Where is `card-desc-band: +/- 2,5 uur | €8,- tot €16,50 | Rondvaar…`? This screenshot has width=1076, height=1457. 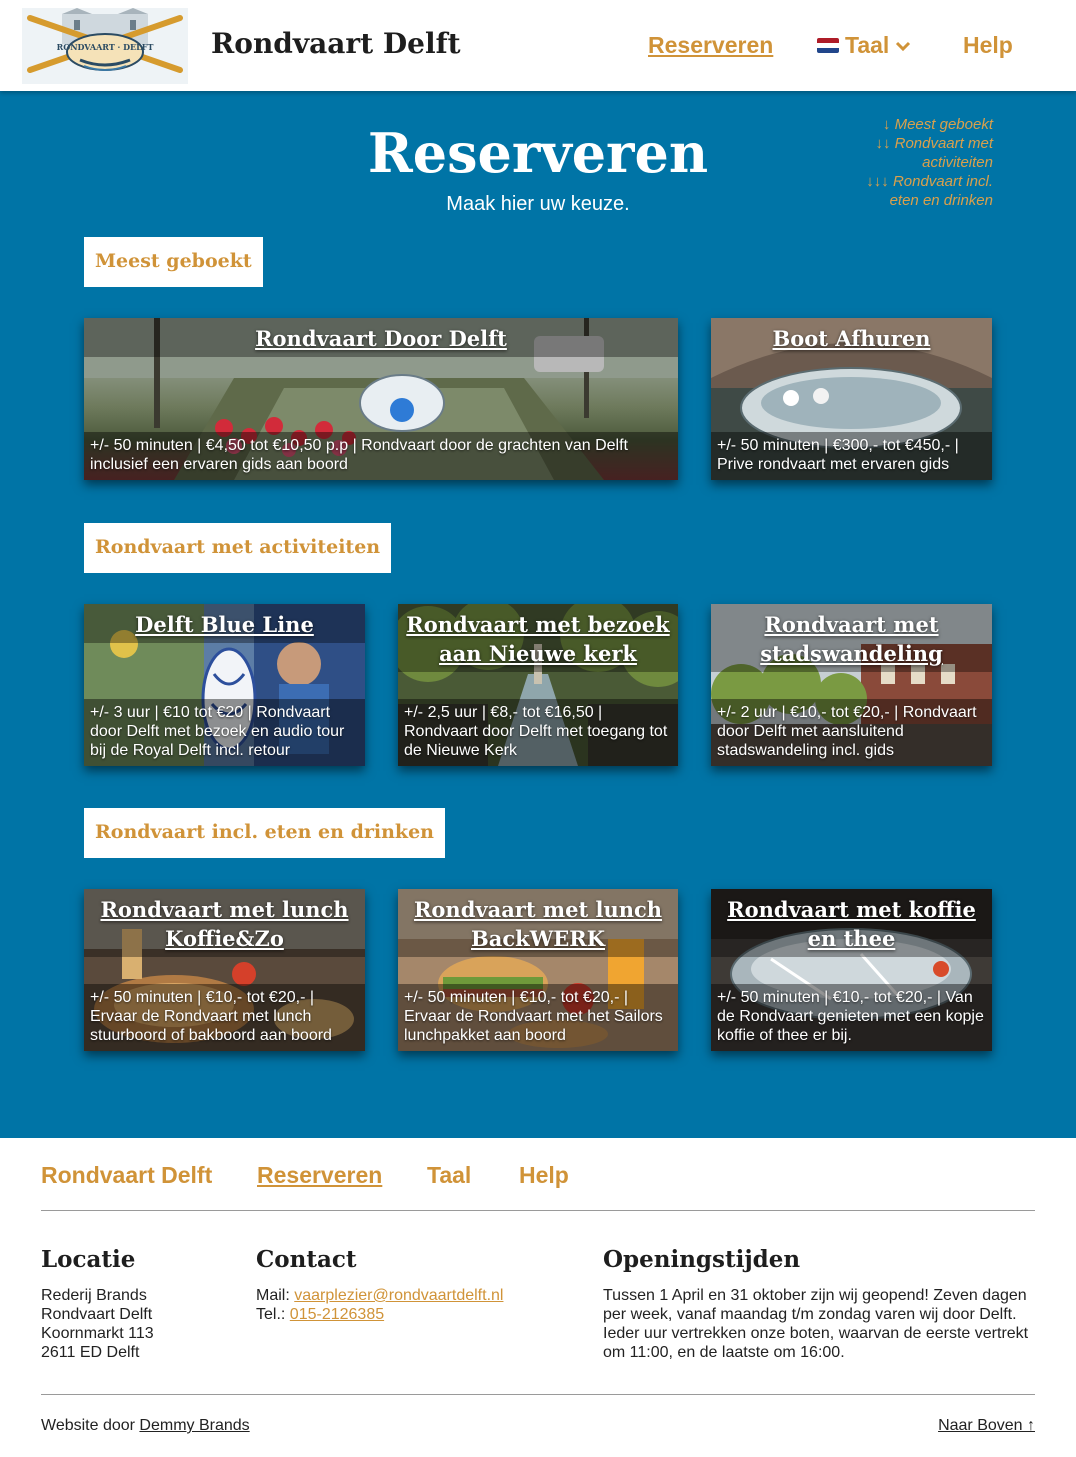
card-desc-band: +/- 2,5 uur | €8,- tot €16,50 | Rondvaar… is located at coordinates (538, 732).